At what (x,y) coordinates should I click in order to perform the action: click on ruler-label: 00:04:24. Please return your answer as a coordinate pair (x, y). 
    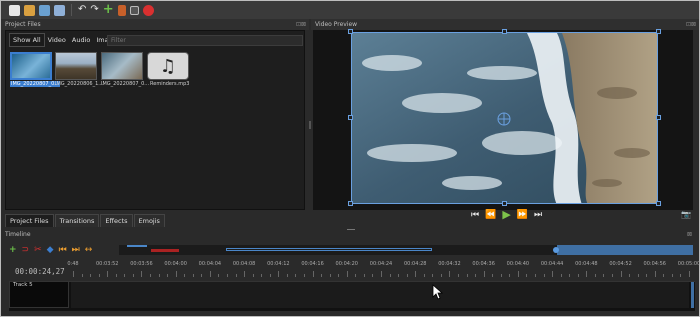
    Looking at the image, I should click on (381, 264).